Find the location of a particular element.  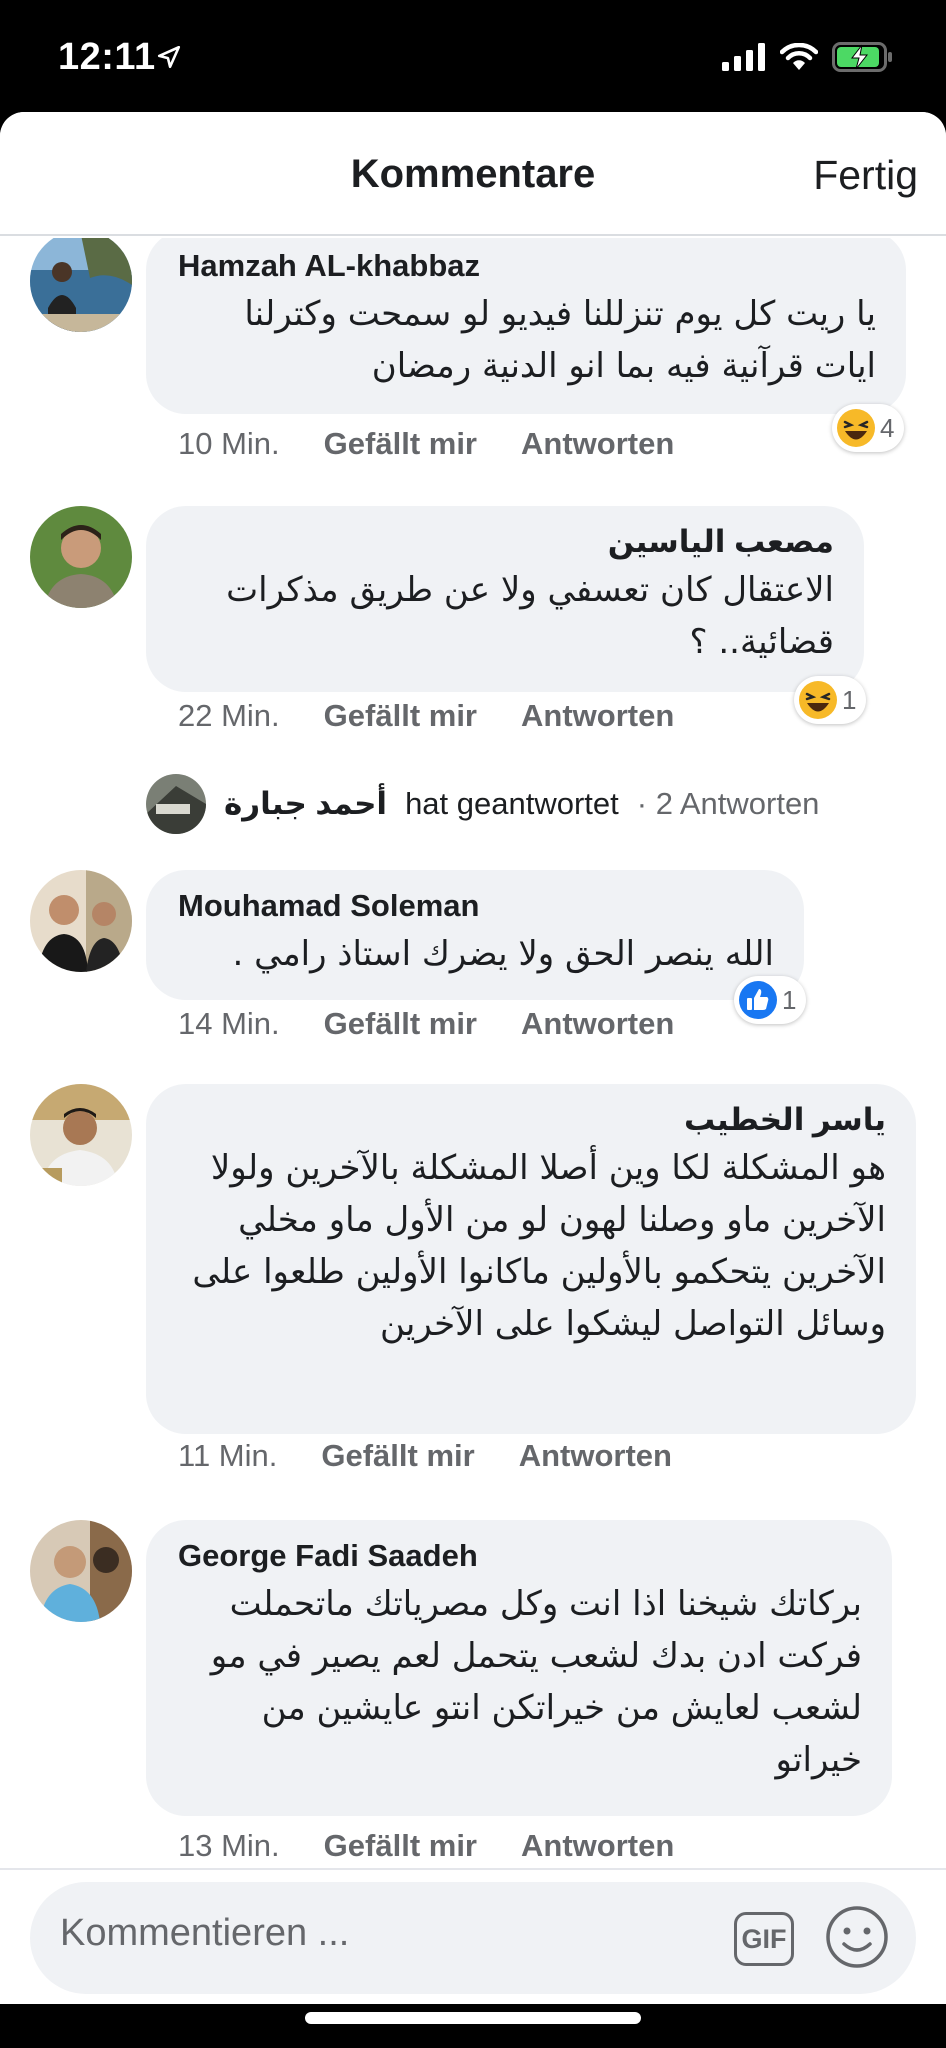

reply-count: · 2 Antworten is located at coordinates (728, 803).